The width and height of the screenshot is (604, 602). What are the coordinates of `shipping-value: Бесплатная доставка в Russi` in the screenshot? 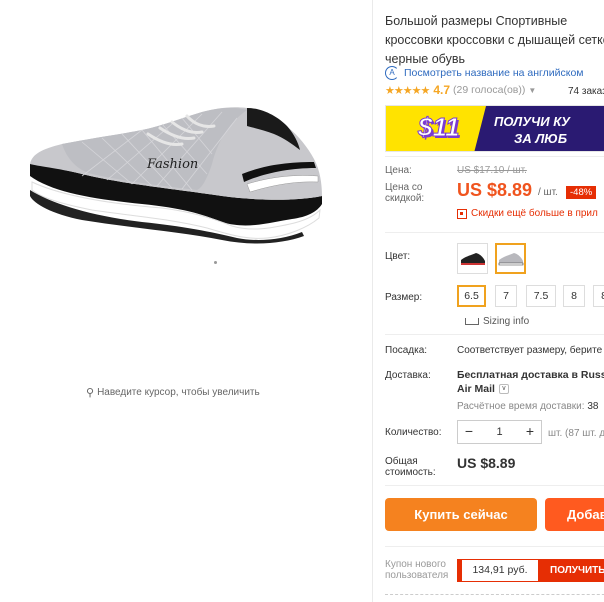 It's located at (530, 375).